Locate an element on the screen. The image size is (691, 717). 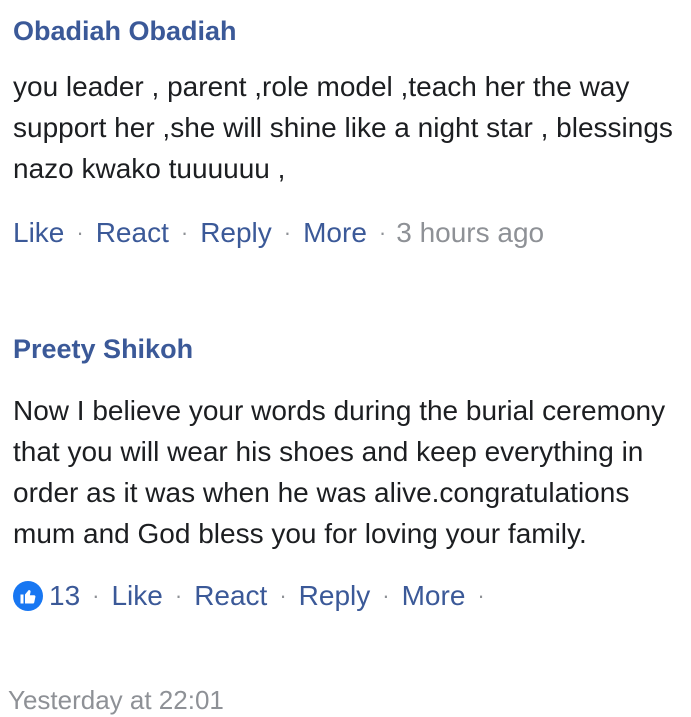
reaction-summary: 13 is located at coordinates (46, 596).